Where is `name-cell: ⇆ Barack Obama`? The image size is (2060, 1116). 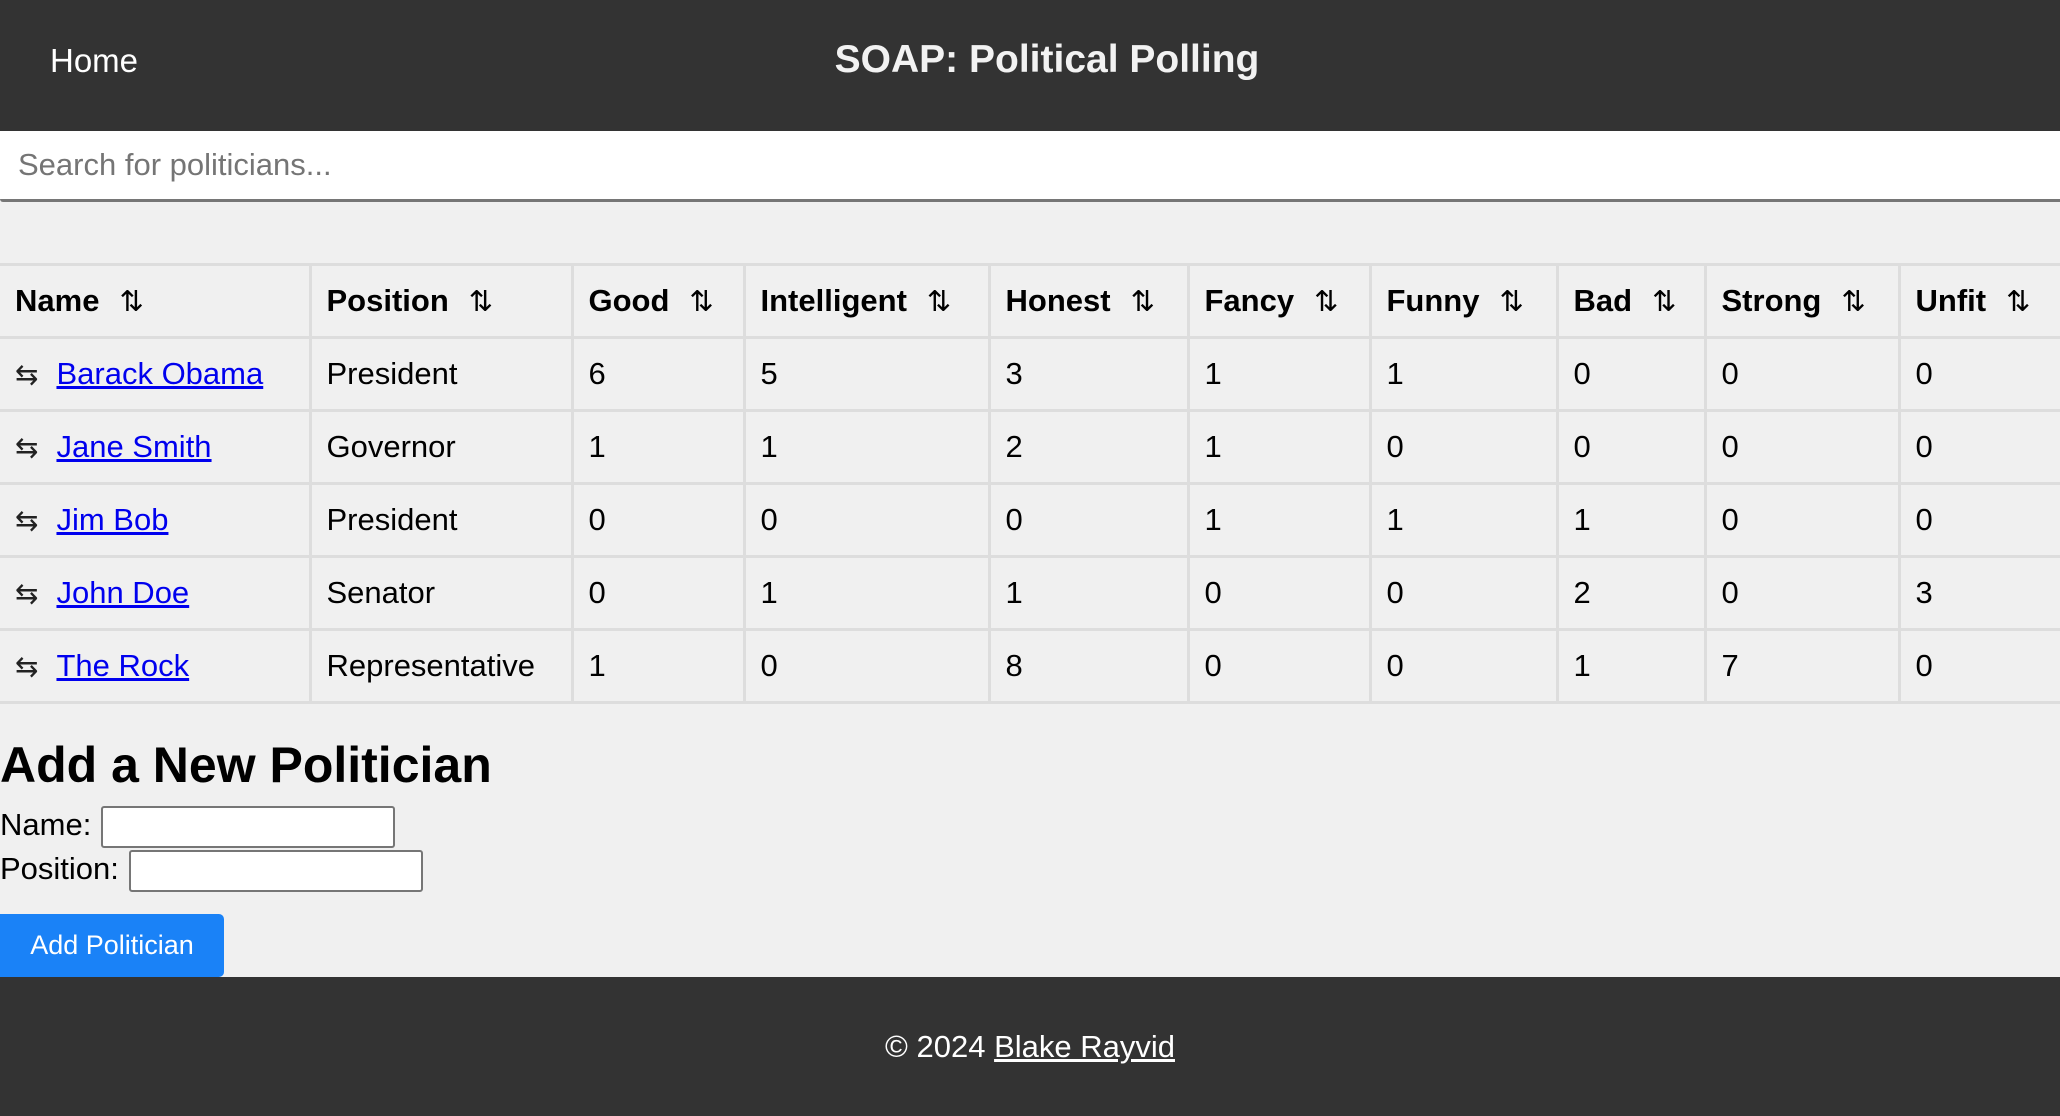 name-cell: ⇆ Barack Obama is located at coordinates (156, 374).